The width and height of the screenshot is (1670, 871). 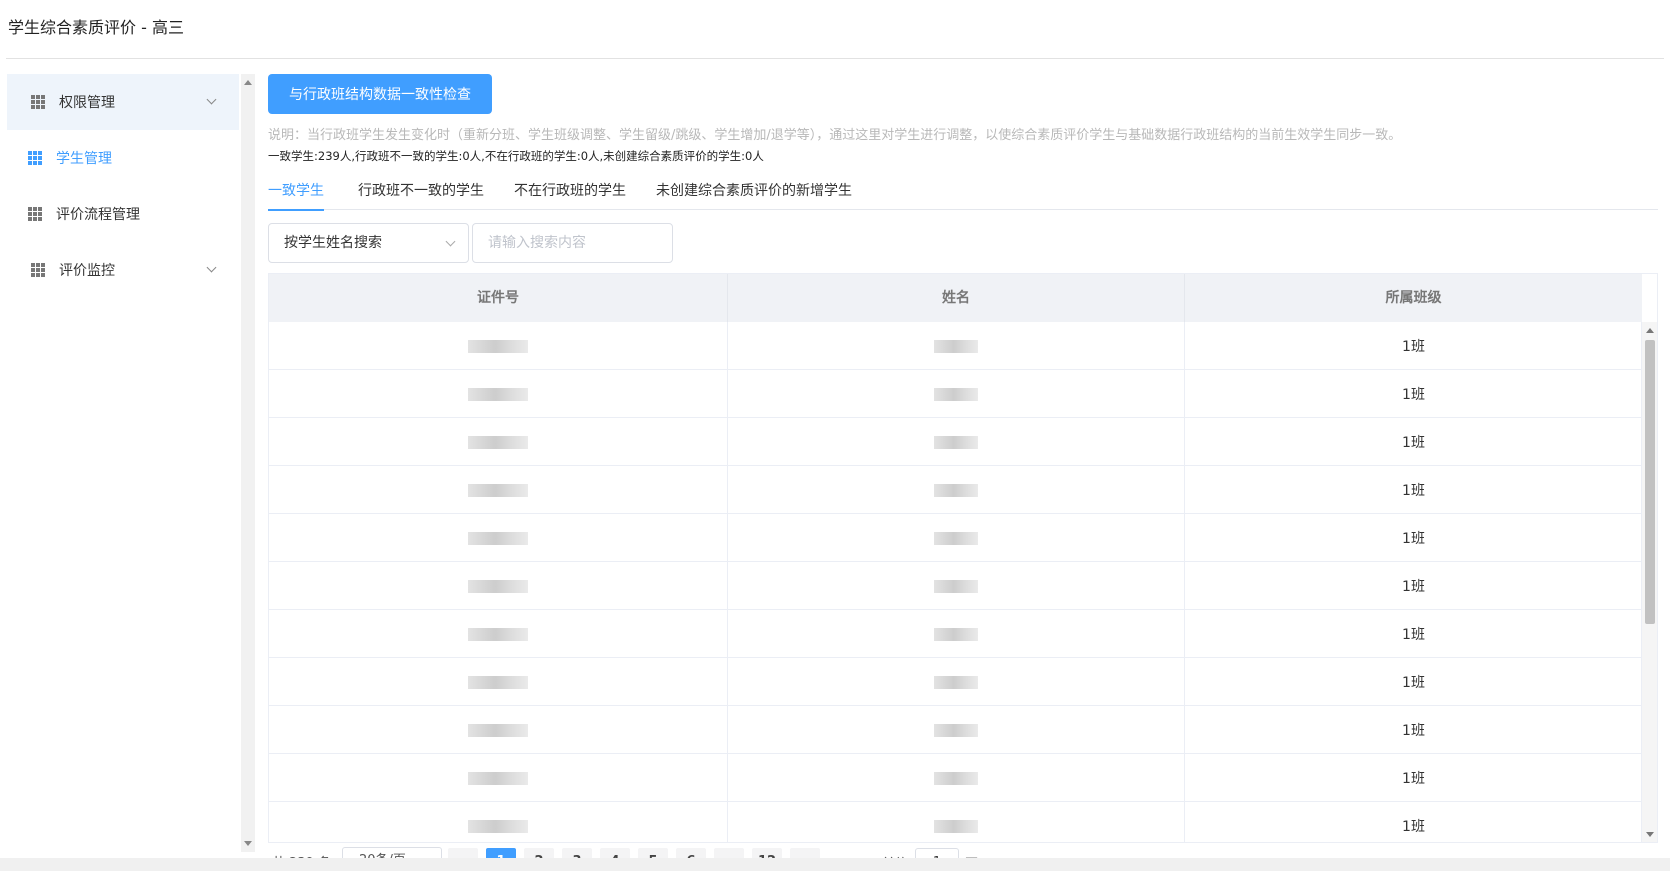 What do you see at coordinates (570, 195) in the screenshot?
I see `tab-not-in-class: 不在行政班的学生` at bounding box center [570, 195].